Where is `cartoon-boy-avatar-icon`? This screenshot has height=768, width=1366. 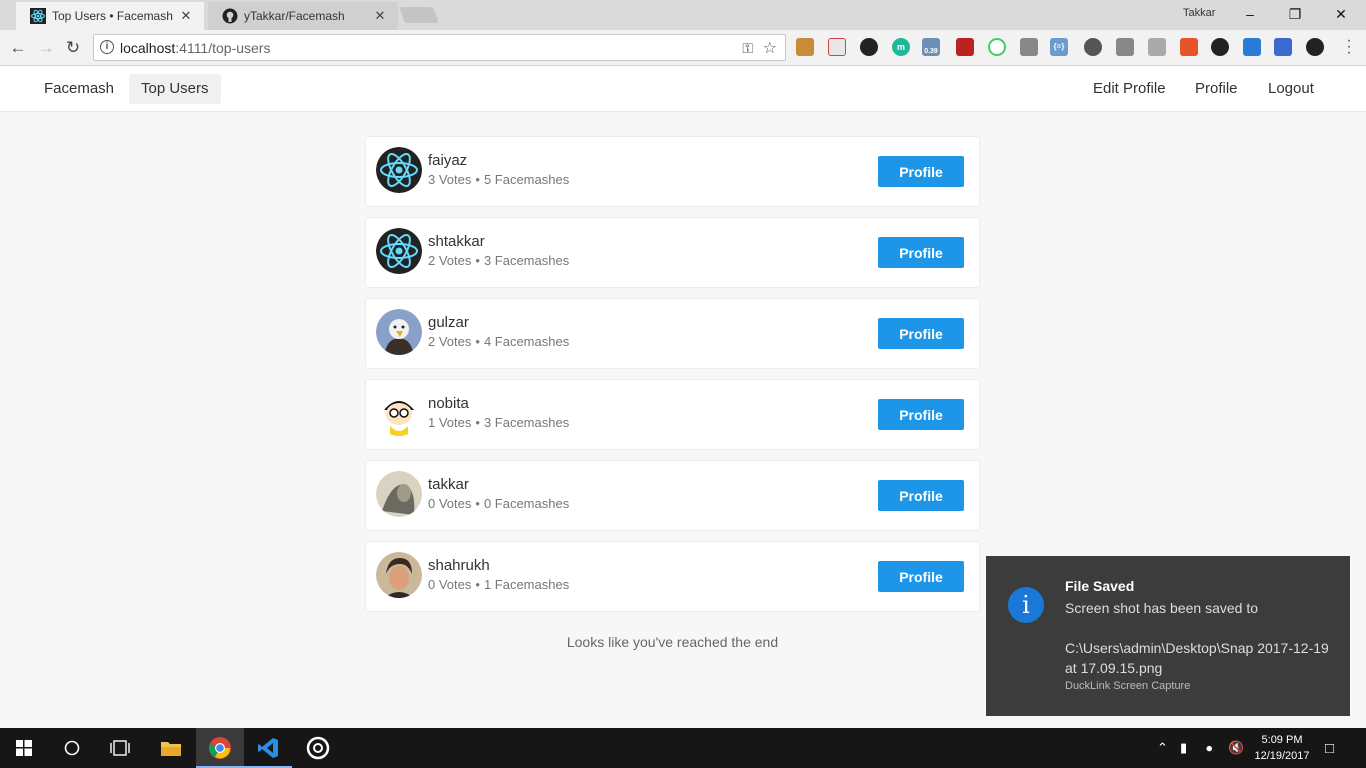 cartoon-boy-avatar-icon is located at coordinates (399, 413).